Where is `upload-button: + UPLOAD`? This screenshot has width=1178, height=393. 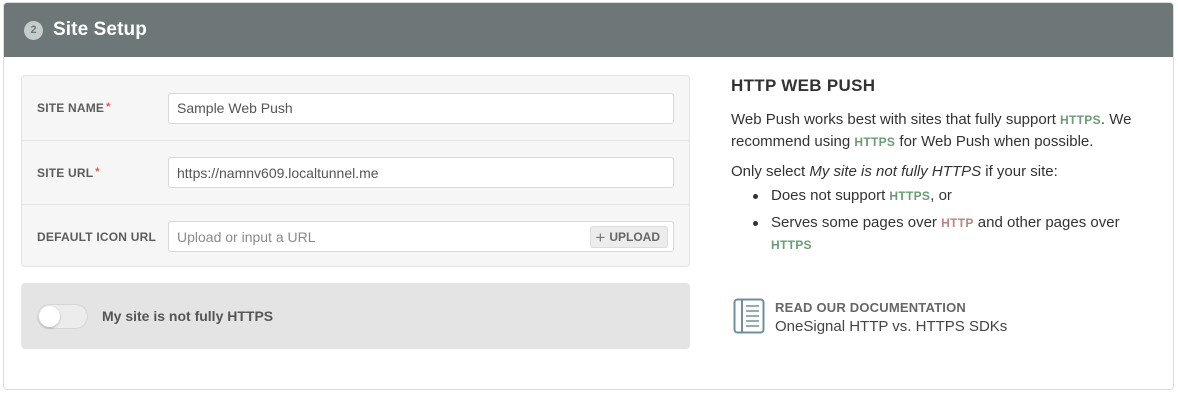 upload-button: + UPLOAD is located at coordinates (629, 237).